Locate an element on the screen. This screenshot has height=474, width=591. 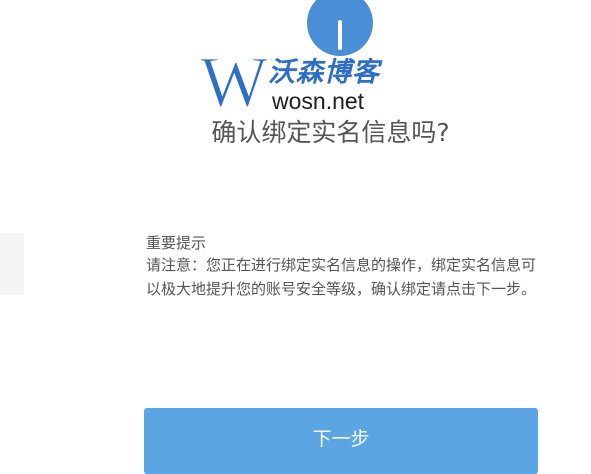
info-bar is located at coordinates (340, 35).